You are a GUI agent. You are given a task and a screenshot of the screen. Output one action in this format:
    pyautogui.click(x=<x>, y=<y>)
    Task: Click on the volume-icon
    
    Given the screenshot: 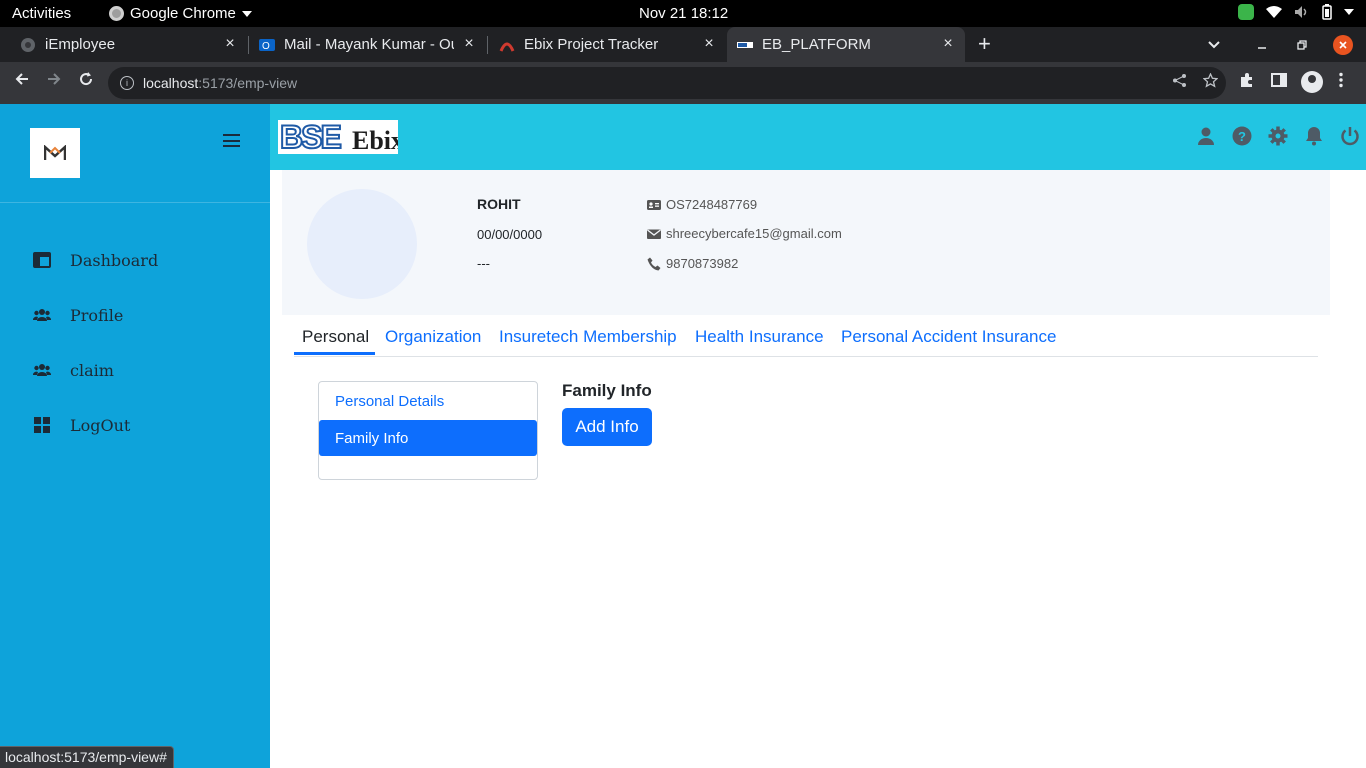 What is the action you would take?
    pyautogui.click(x=1301, y=12)
    